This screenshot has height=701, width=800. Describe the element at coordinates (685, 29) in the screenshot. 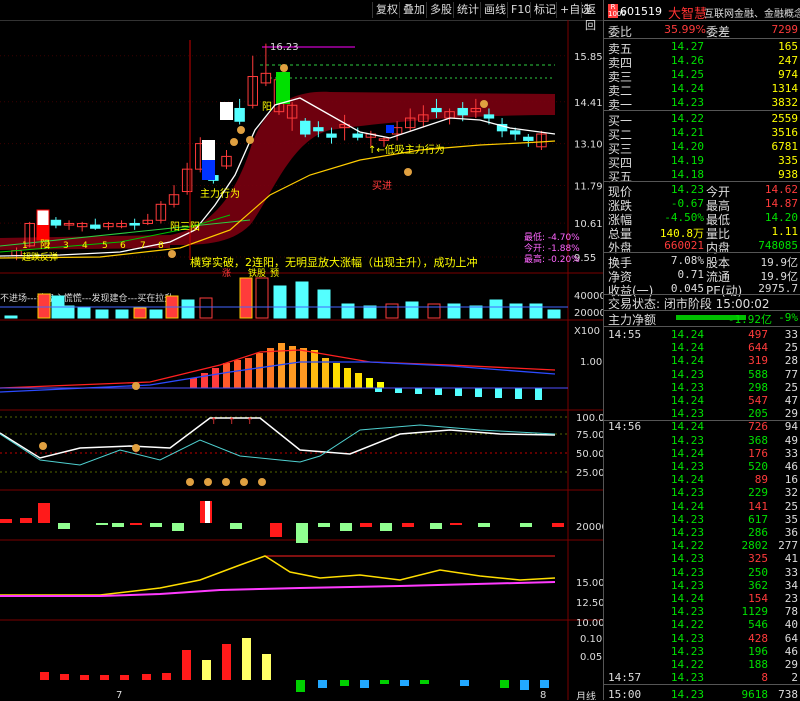

I see `weibi-value: 35.99%` at that location.